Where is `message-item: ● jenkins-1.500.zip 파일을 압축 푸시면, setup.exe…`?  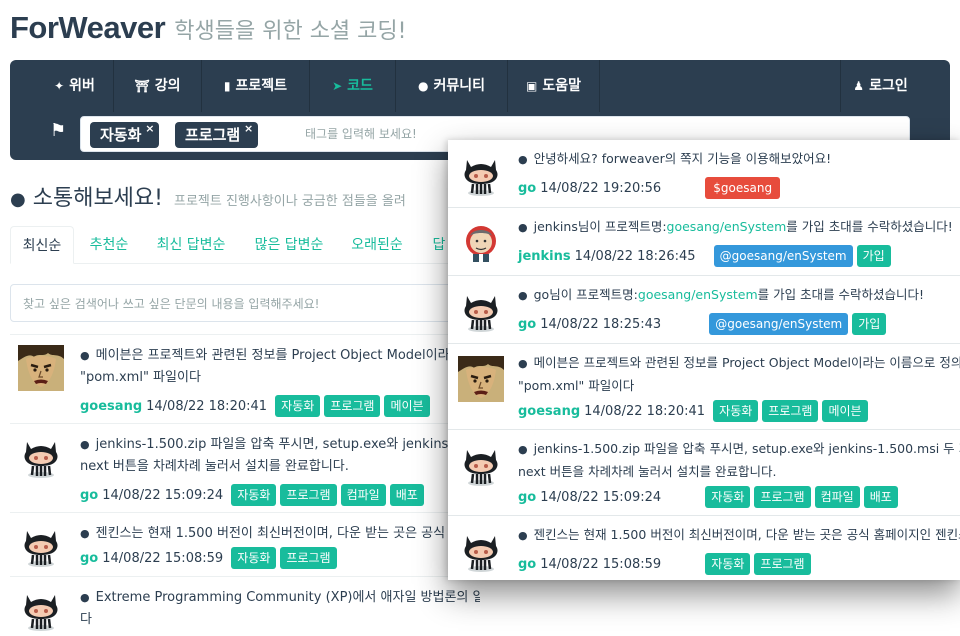
message-item: ● jenkins-1.500.zip 파일을 압축 푸시면, setup.exe… is located at coordinates (704, 473).